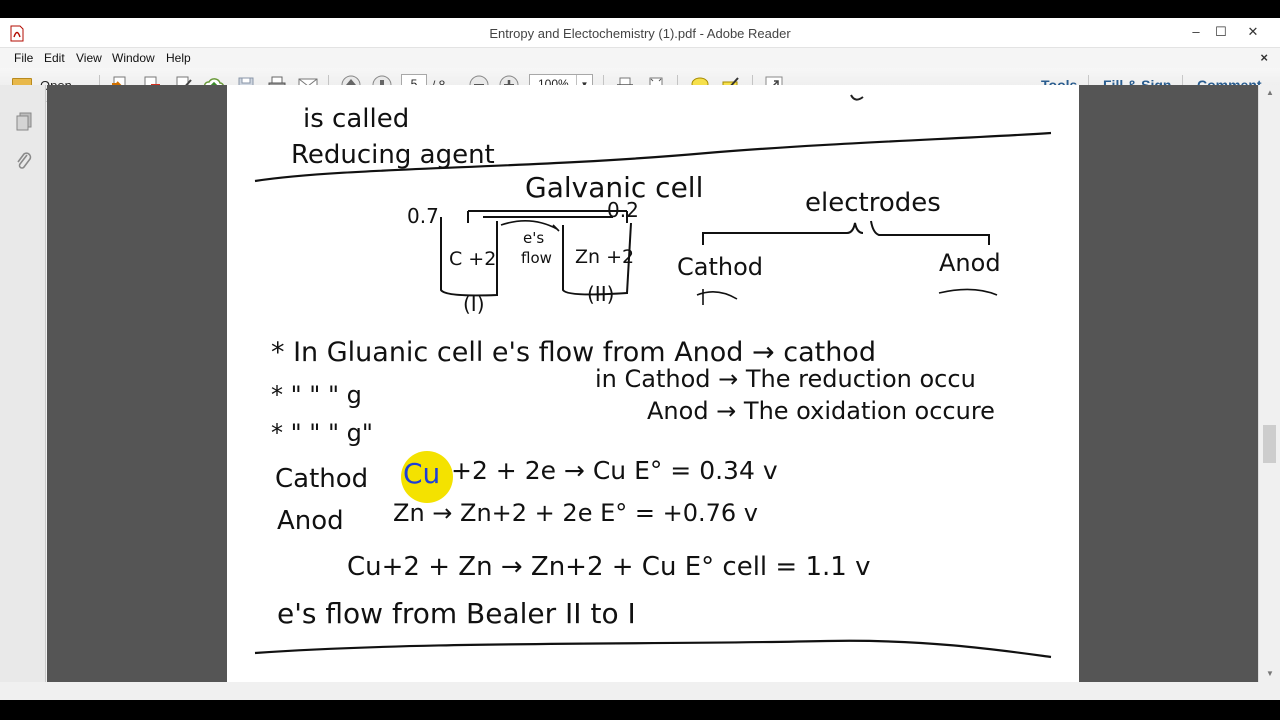 The image size is (1280, 720). What do you see at coordinates (1253, 32) in the screenshot?
I see `close-window-button: ✕` at bounding box center [1253, 32].